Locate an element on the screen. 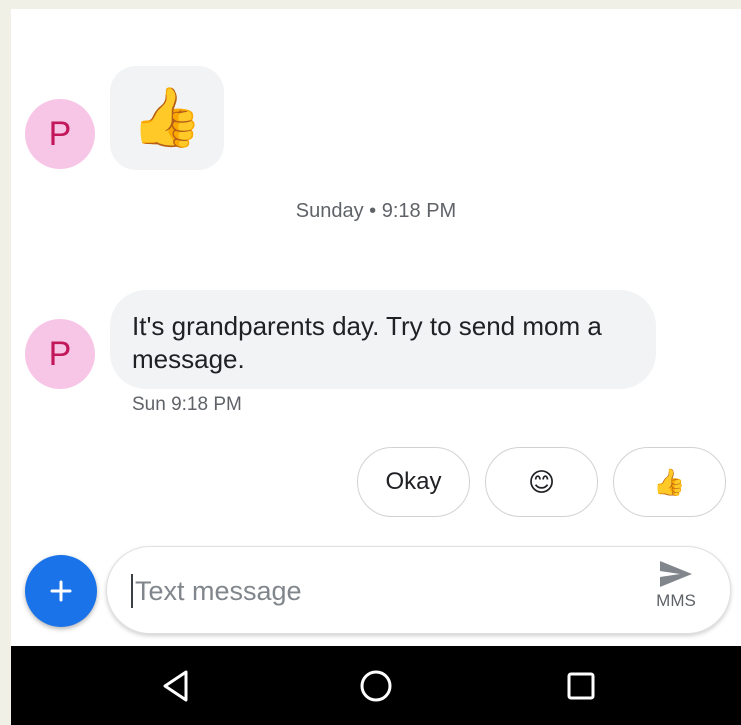  nav-back-button is located at coordinates (176, 686).